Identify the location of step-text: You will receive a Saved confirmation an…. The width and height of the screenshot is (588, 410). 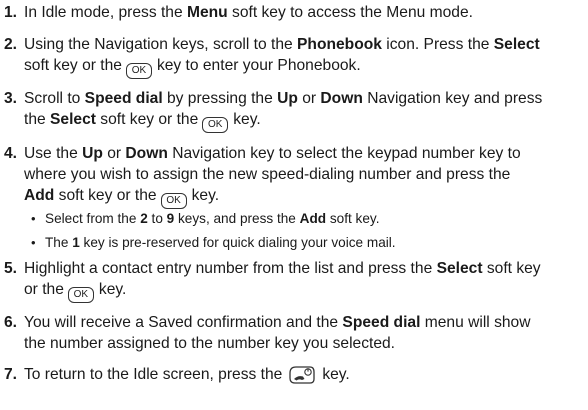
(304, 333).